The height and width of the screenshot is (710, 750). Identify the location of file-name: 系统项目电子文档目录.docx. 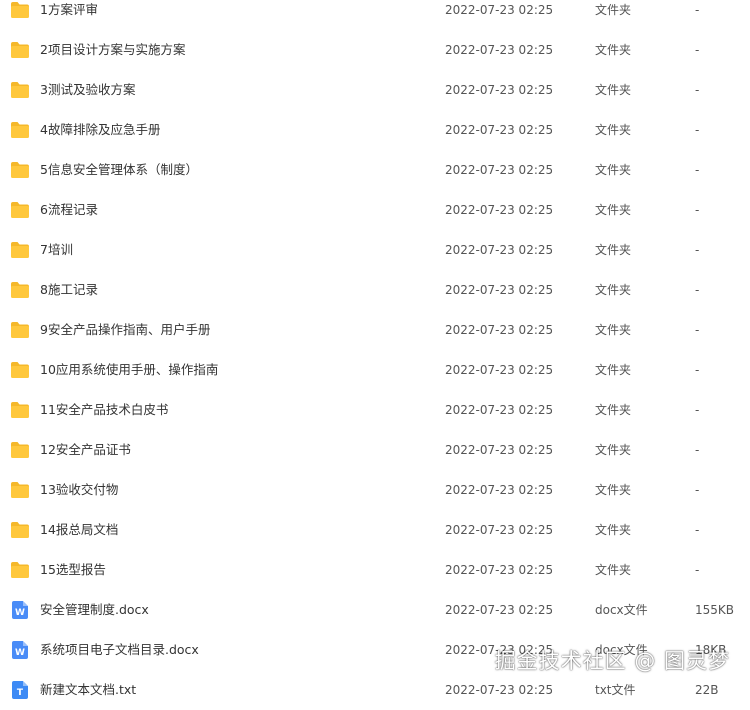
(119, 650).